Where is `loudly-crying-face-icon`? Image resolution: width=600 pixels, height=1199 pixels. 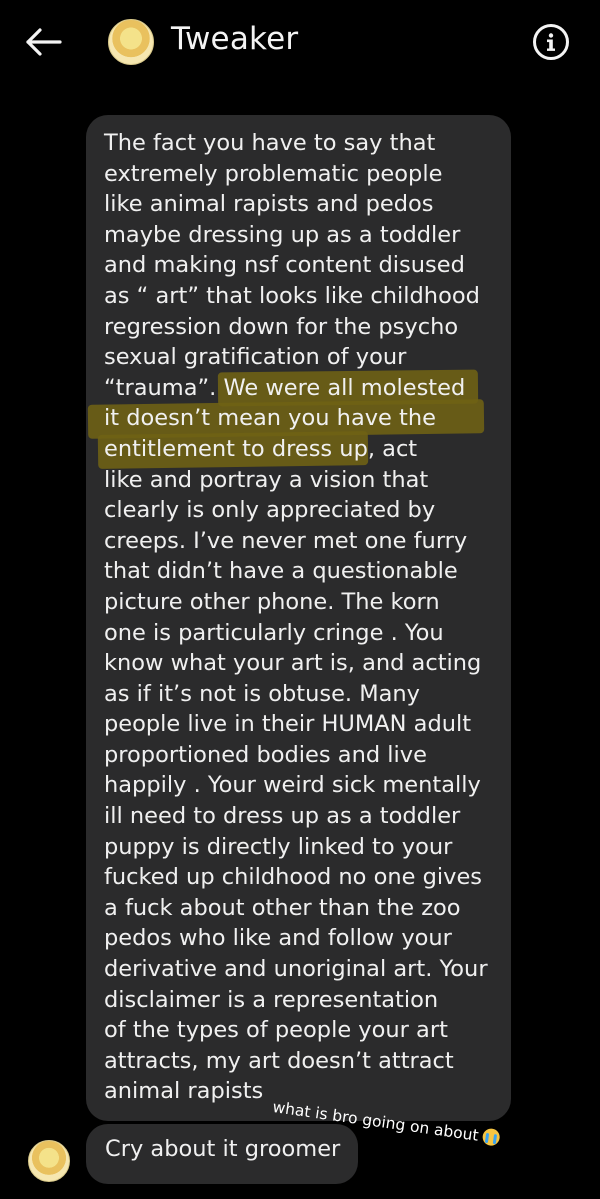
loudly-crying-face-icon is located at coordinates (491, 1137).